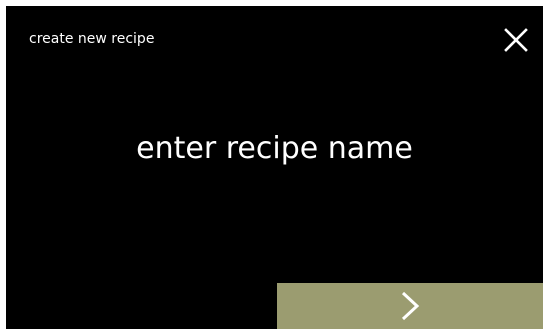 The width and height of the screenshot is (543, 329). I want to click on next-button, so click(410, 306).